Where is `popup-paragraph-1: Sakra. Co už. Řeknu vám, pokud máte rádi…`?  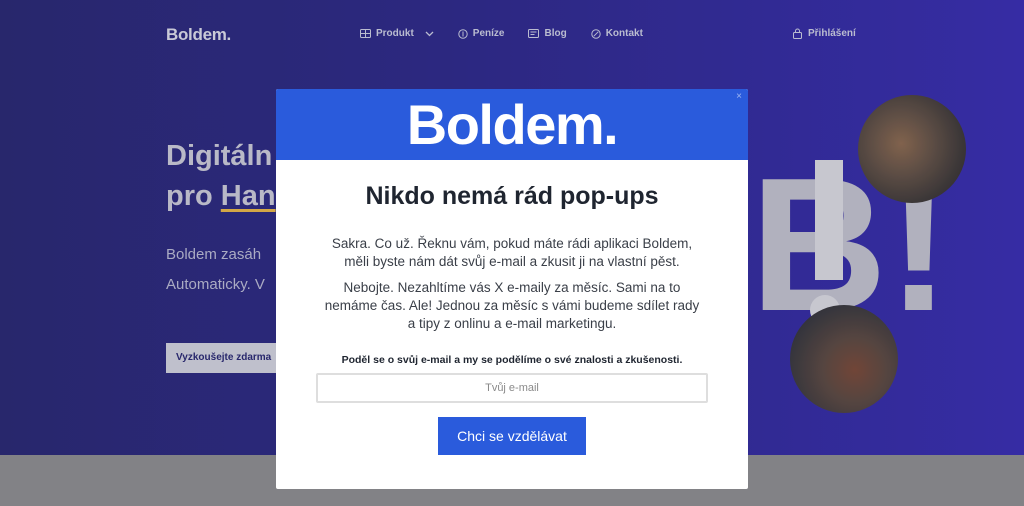
popup-paragraph-1: Sakra. Co už. Řeknu vám, pokud máte rádi… is located at coordinates (512, 252).